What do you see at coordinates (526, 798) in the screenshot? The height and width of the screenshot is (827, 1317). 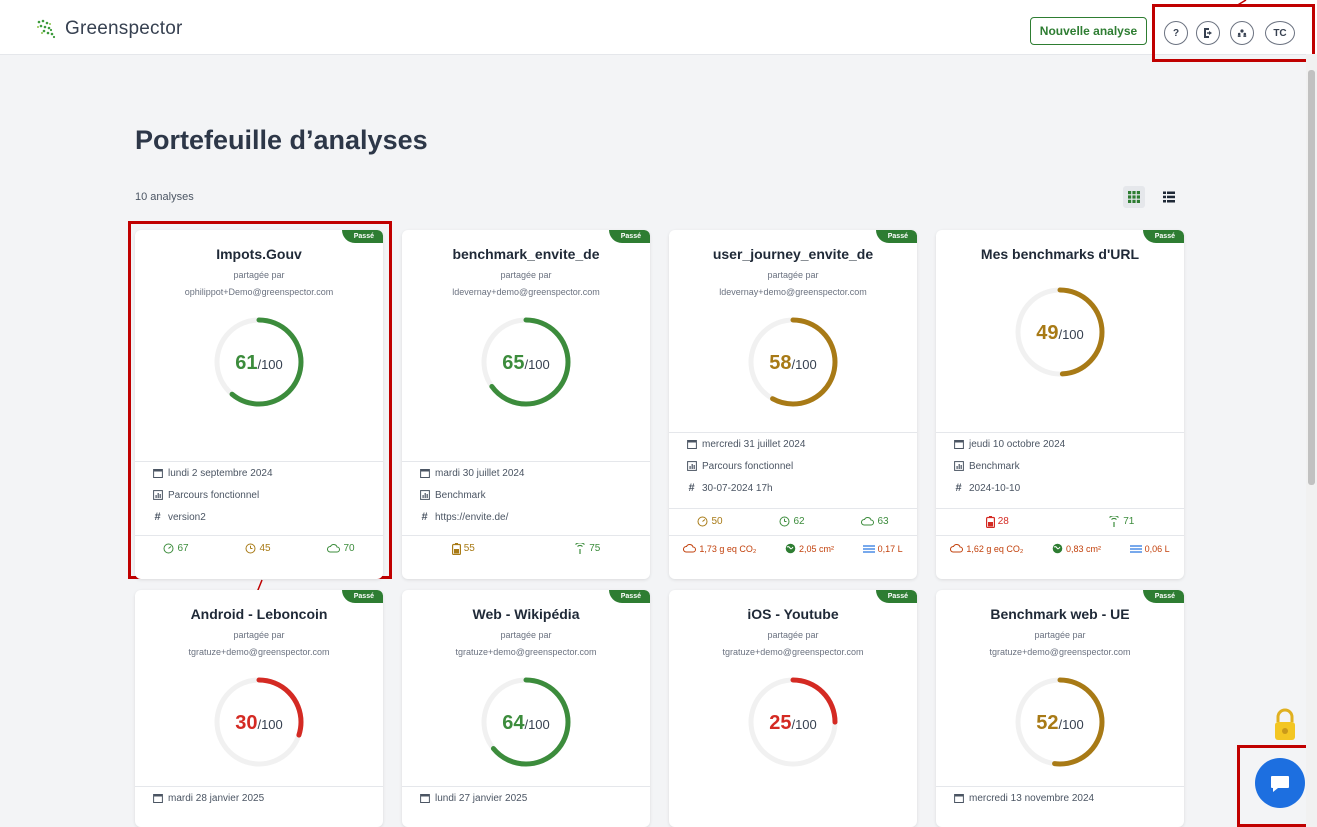 I see `meta-date: lundi 27 janvier 2025` at bounding box center [526, 798].